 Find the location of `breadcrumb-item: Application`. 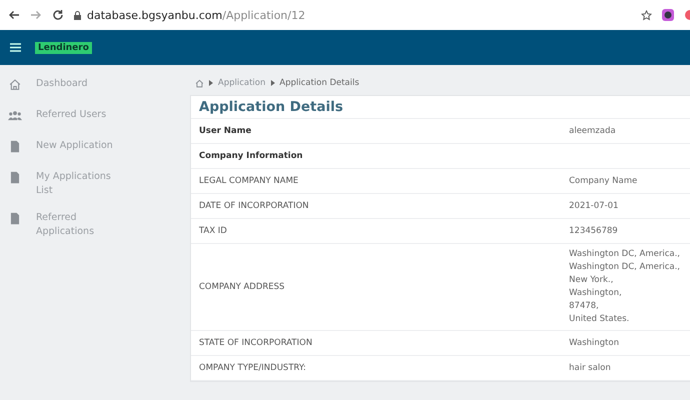

breadcrumb-item: Application is located at coordinates (242, 83).